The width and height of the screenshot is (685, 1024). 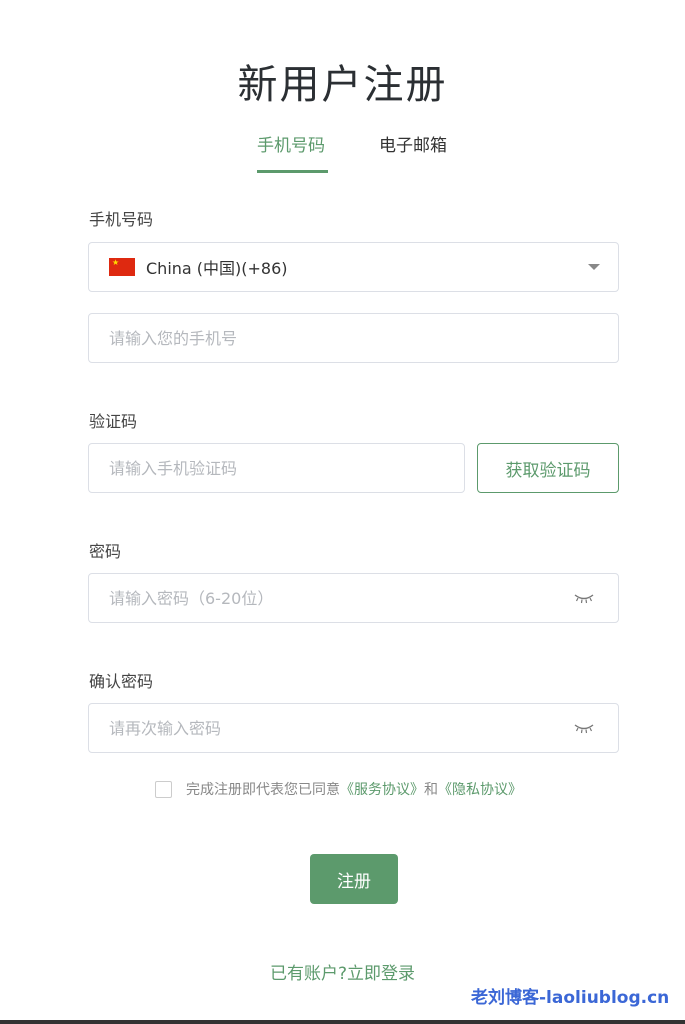 What do you see at coordinates (413, 153) in the screenshot?
I see `tab-email: 电子邮箱` at bounding box center [413, 153].